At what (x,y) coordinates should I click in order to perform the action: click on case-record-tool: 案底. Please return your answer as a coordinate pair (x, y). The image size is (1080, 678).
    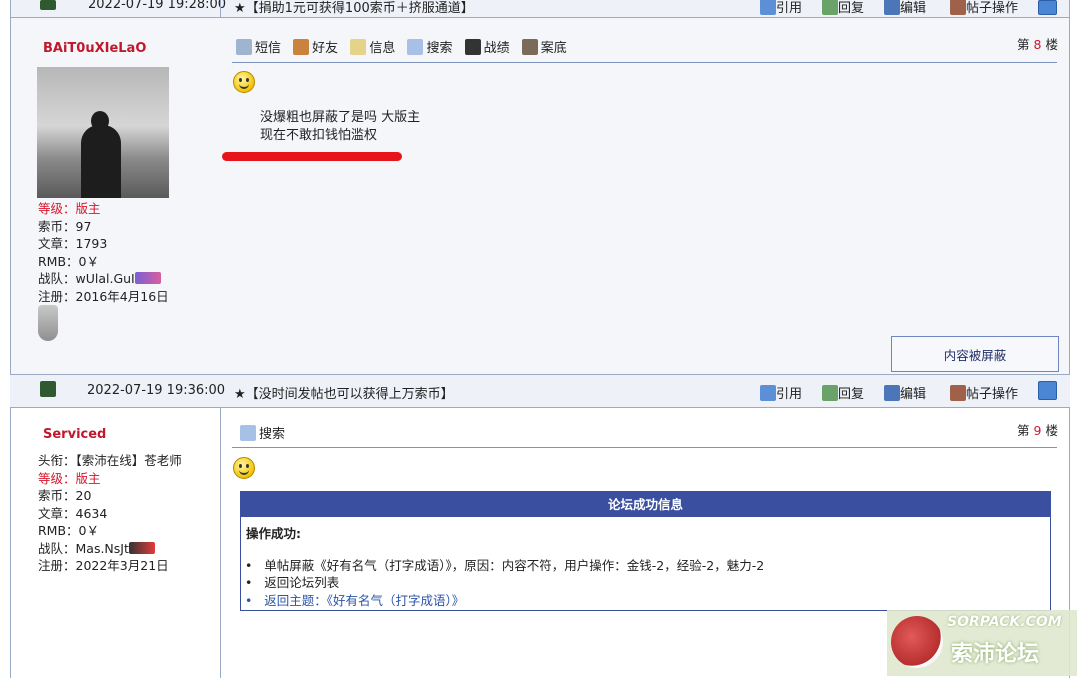
    Looking at the image, I should click on (544, 46).